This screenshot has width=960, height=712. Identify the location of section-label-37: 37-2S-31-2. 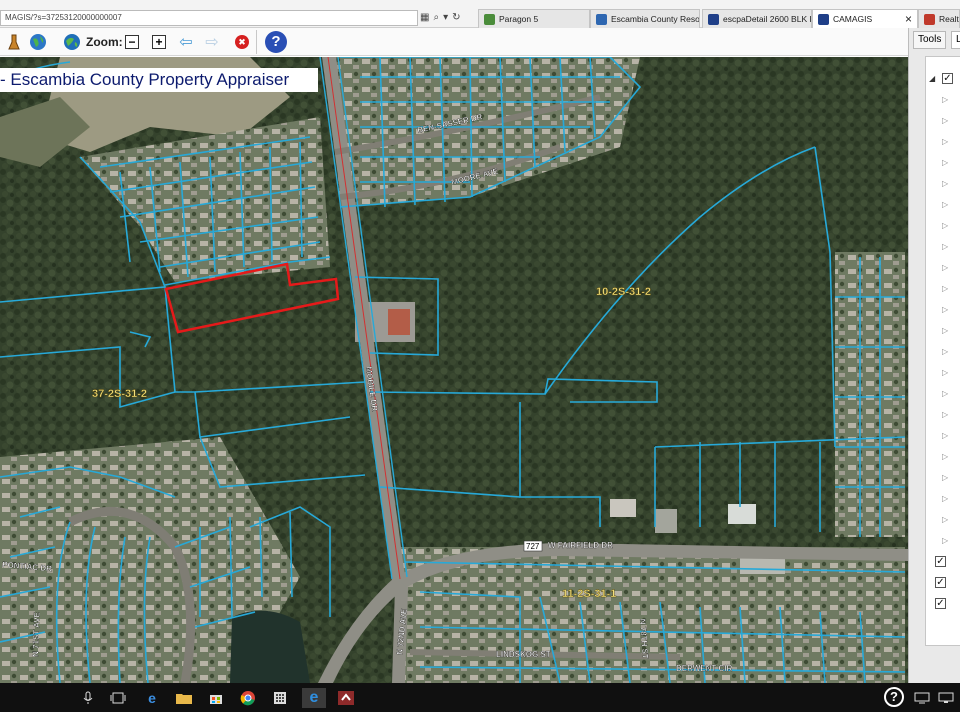
(119, 394).